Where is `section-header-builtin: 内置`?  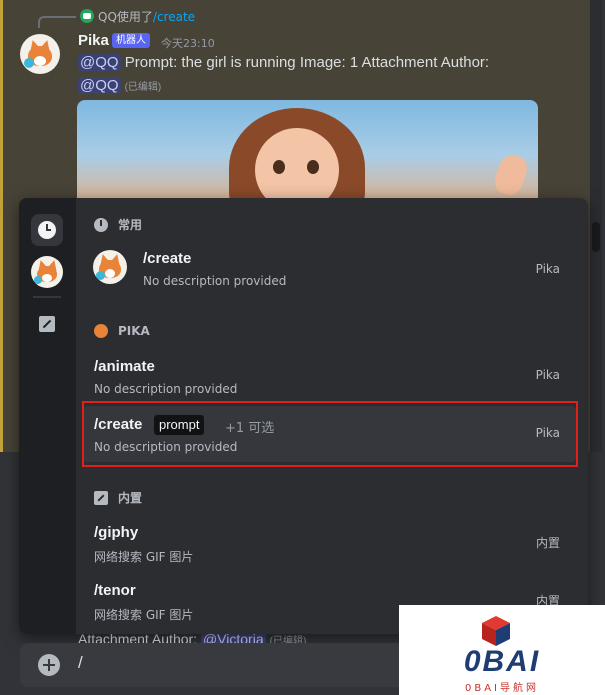 section-header-builtin: 内置 is located at coordinates (118, 497).